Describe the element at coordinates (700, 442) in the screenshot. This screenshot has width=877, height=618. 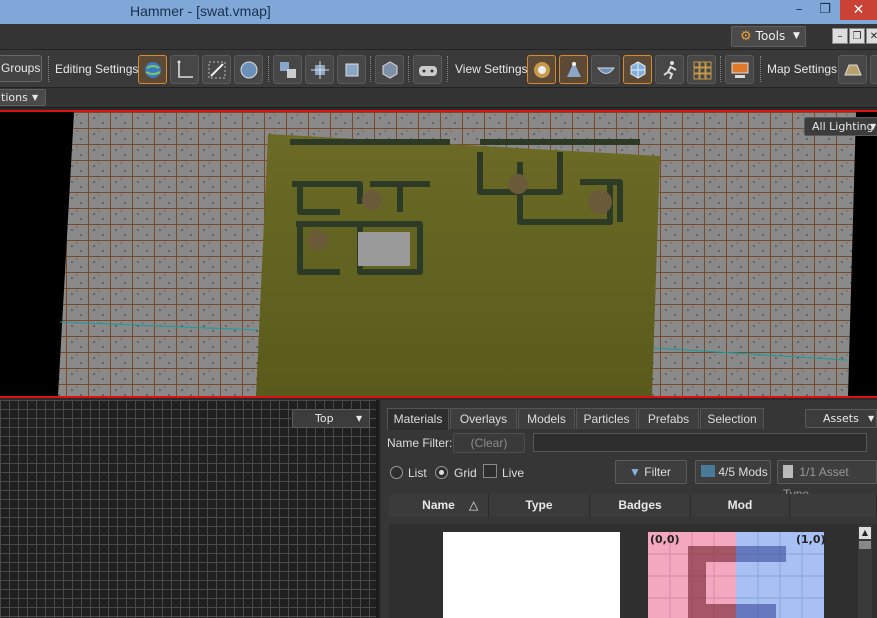
I see `name-filter-input` at that location.